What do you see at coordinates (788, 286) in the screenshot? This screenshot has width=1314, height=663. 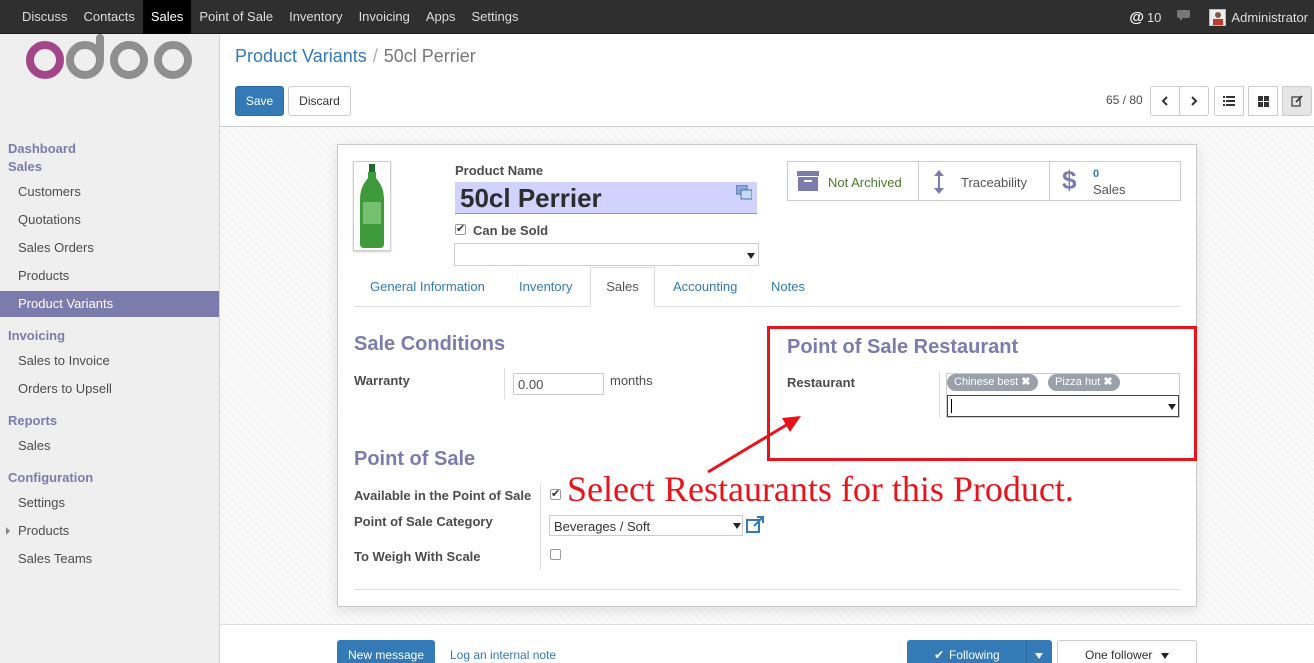 I see `tab-notes: Notes` at bounding box center [788, 286].